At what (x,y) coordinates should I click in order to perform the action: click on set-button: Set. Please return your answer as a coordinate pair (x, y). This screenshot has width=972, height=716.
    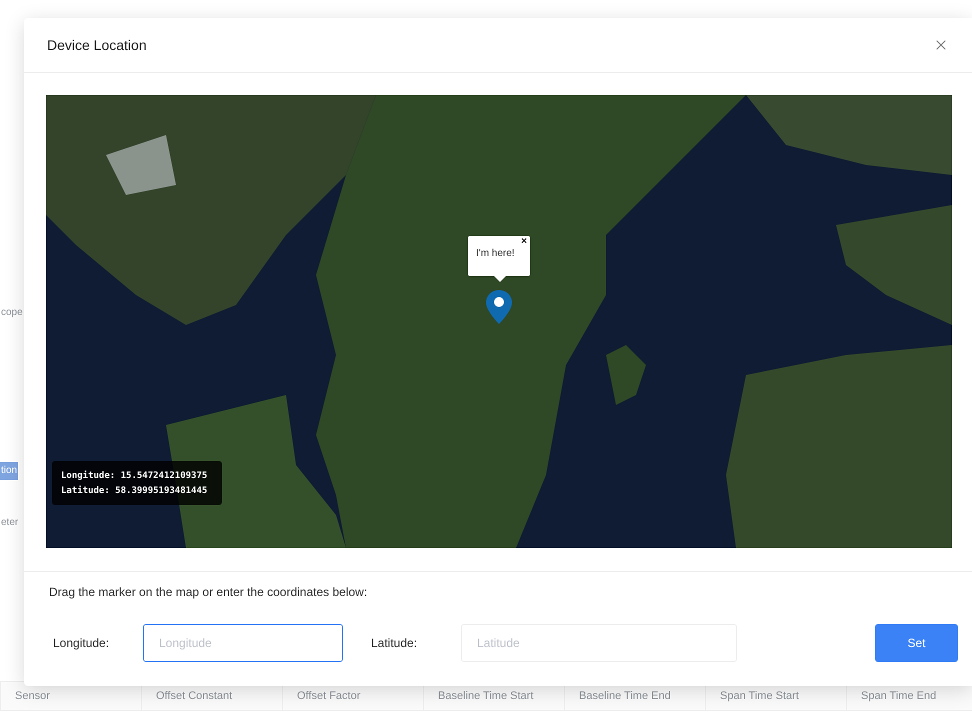
    Looking at the image, I should click on (916, 643).